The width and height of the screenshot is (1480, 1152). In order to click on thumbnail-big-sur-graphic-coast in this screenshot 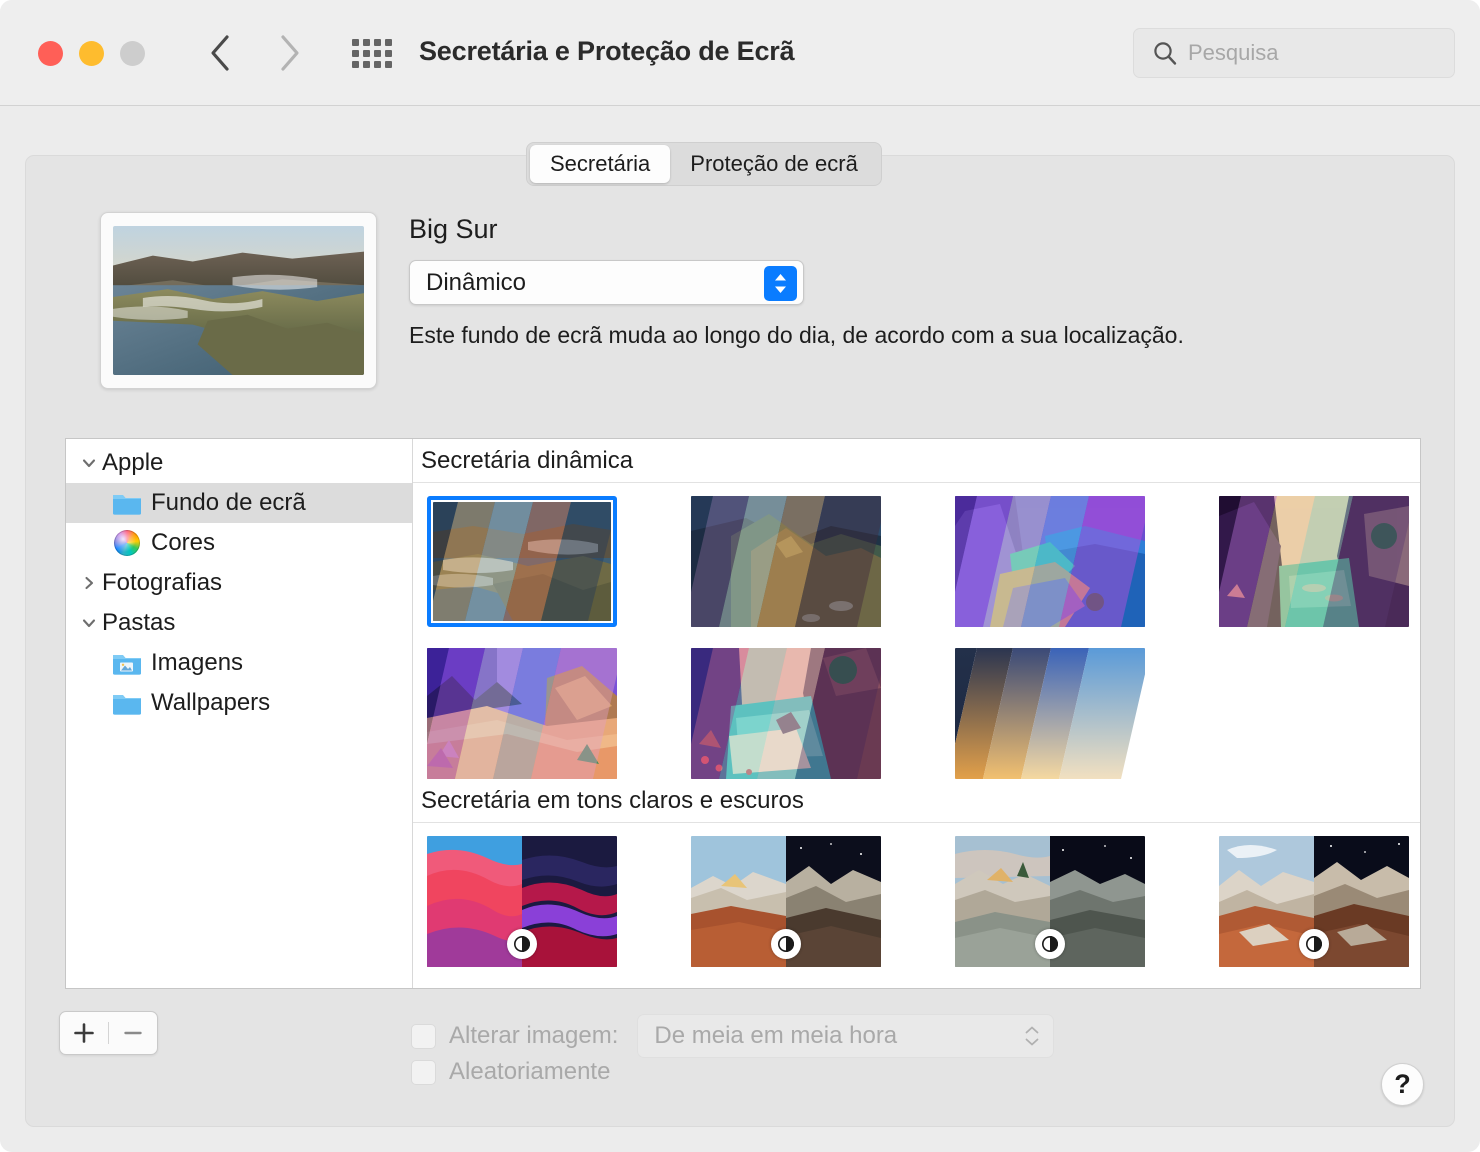, I will do `click(1050, 561)`.